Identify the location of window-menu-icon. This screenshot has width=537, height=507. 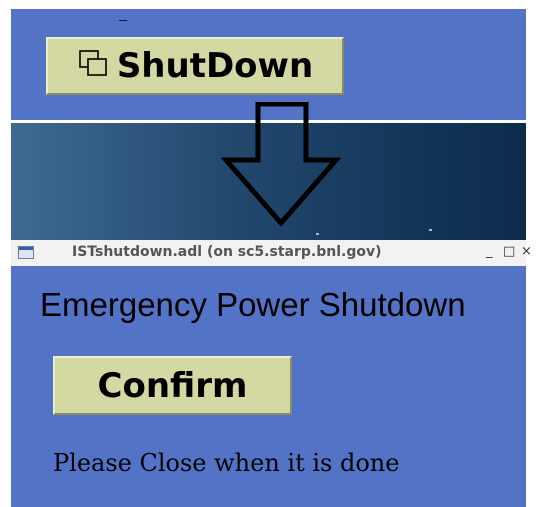
(26, 252).